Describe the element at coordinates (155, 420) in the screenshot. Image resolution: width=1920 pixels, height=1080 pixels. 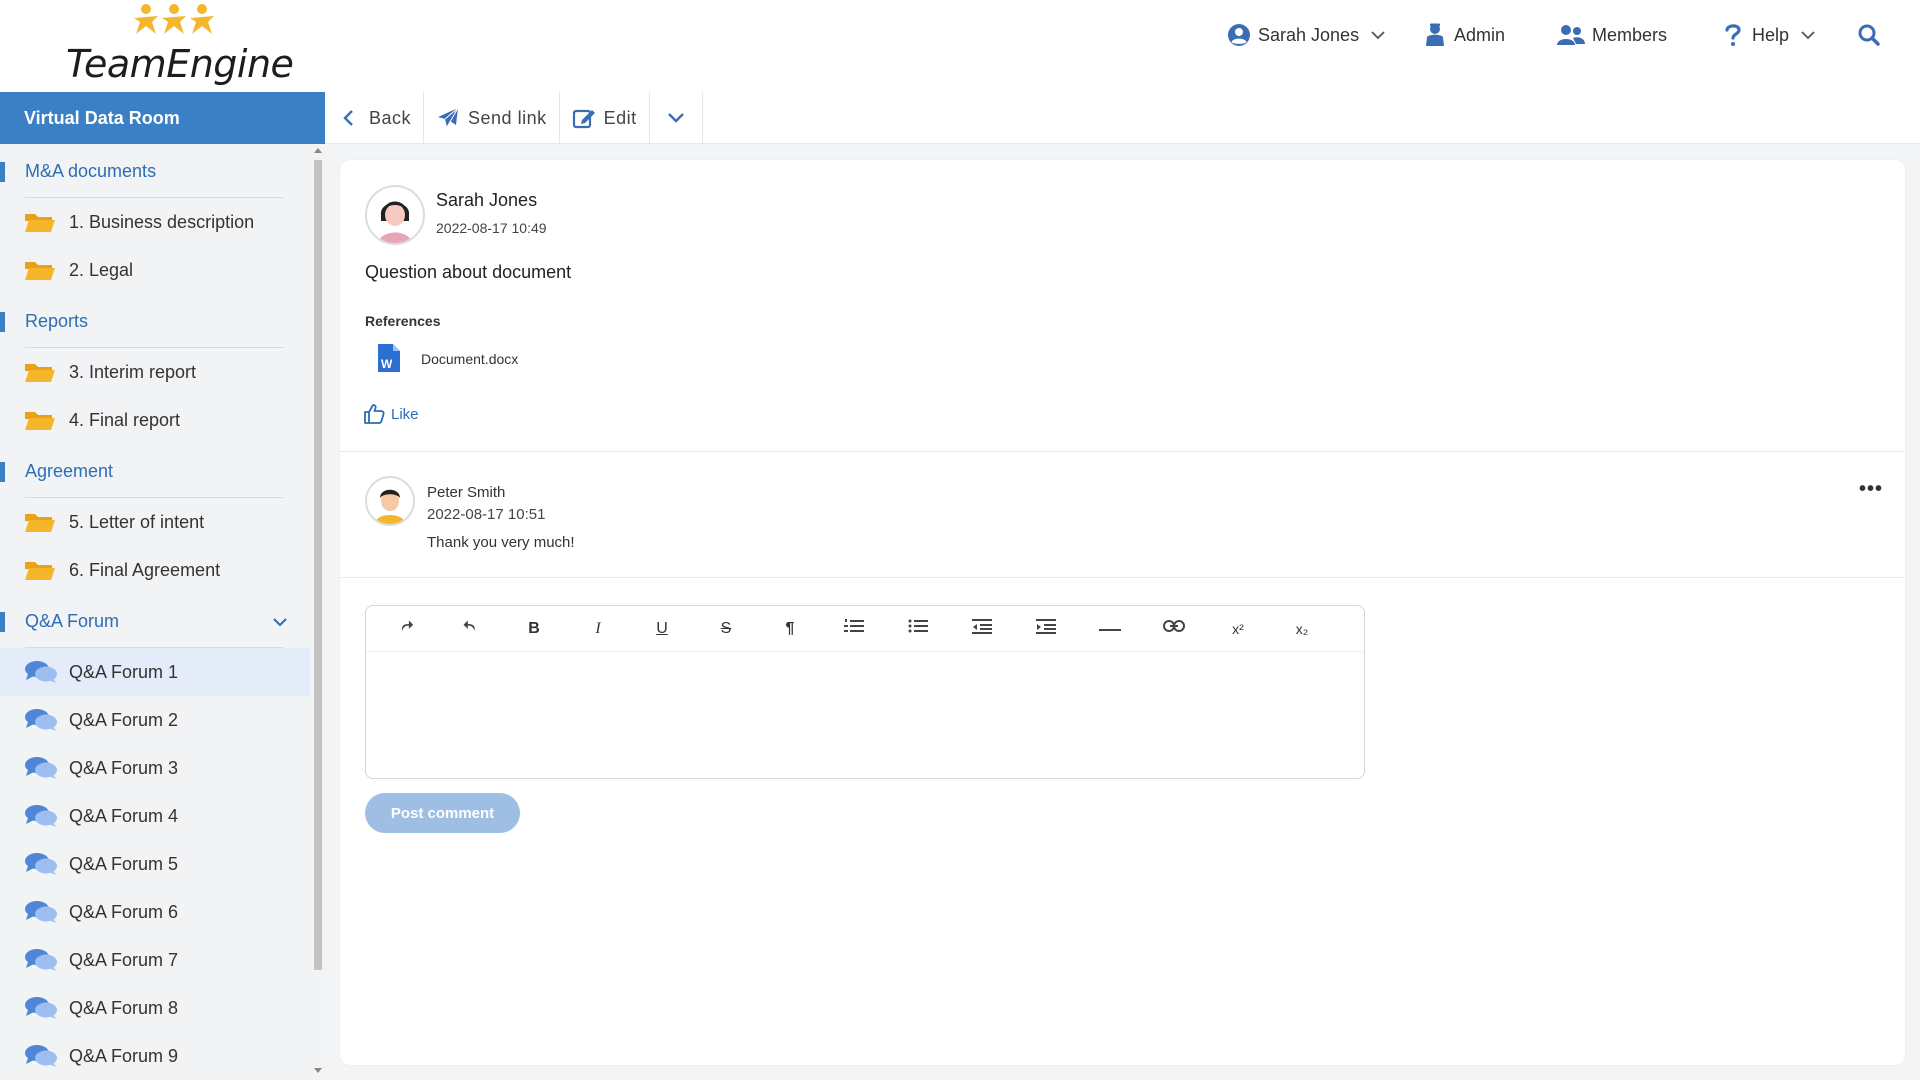
I see `sidebar-item-final-report: 4. Final report` at that location.